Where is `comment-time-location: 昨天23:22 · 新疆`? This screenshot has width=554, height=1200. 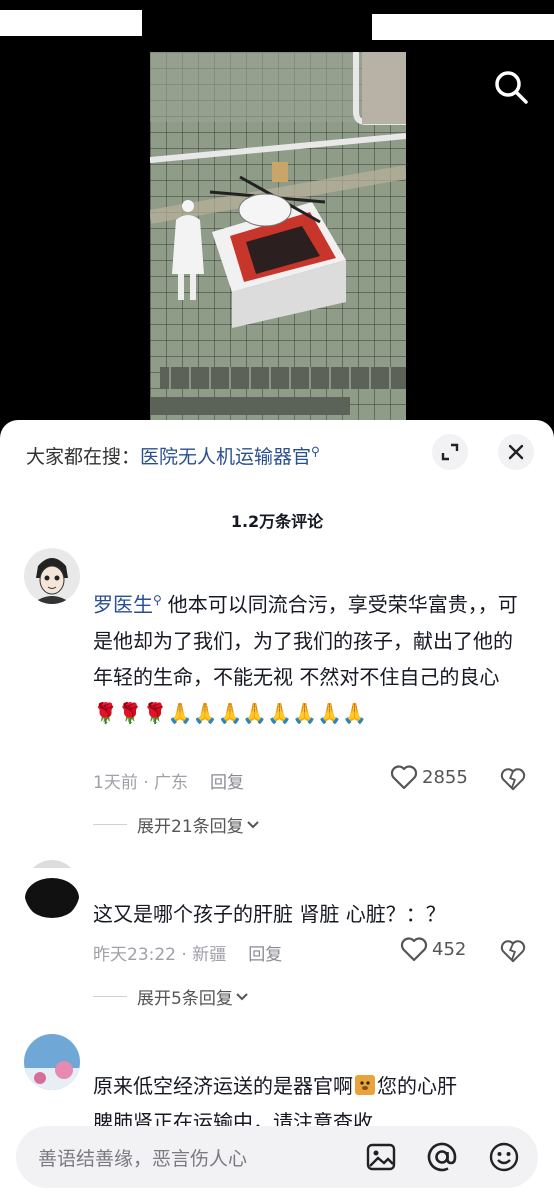 comment-time-location: 昨天23:22 · 新疆 is located at coordinates (160, 955).